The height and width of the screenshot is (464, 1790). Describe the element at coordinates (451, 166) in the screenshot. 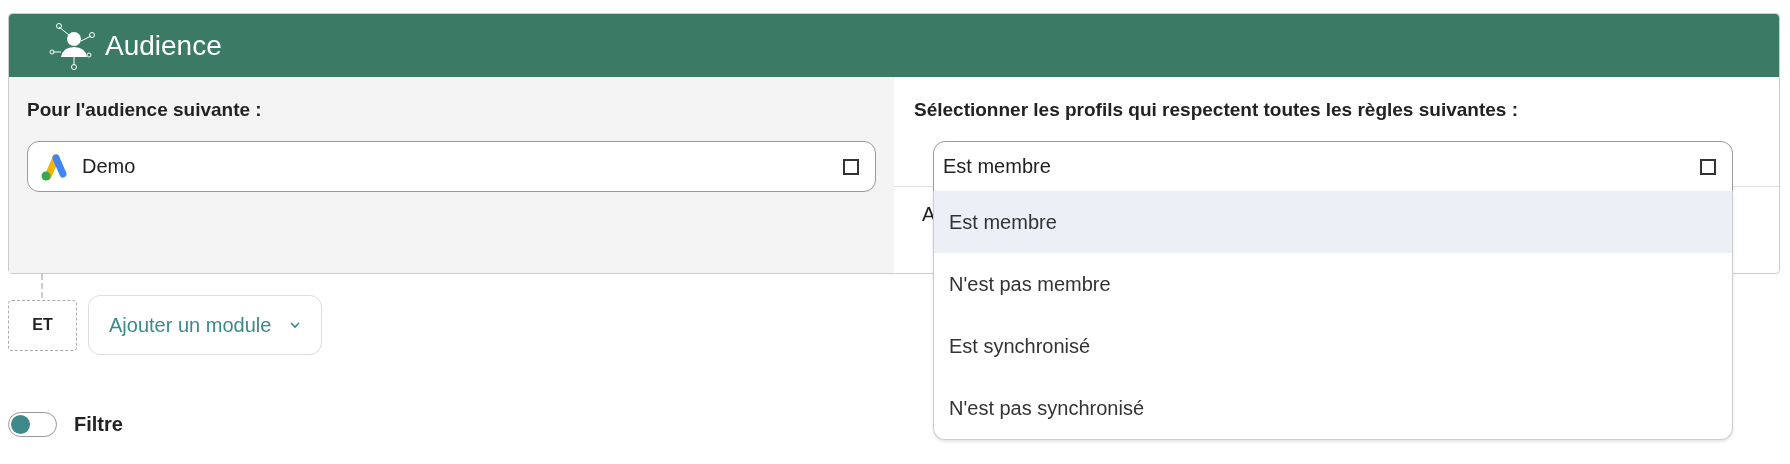

I see `audience-select: Demo` at that location.